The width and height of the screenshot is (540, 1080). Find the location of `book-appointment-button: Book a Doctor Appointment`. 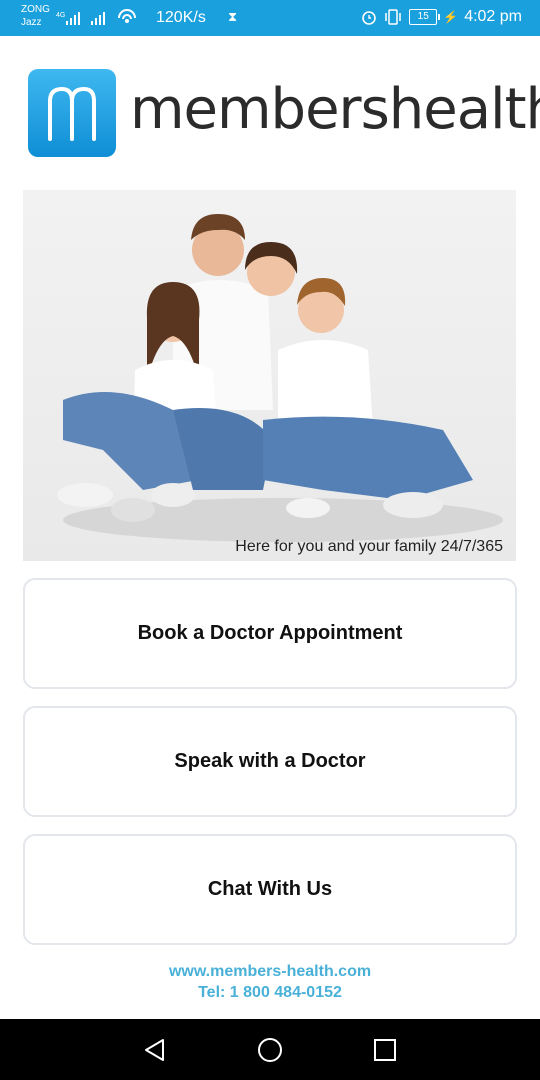

book-appointment-button: Book a Doctor Appointment is located at coordinates (270, 633).